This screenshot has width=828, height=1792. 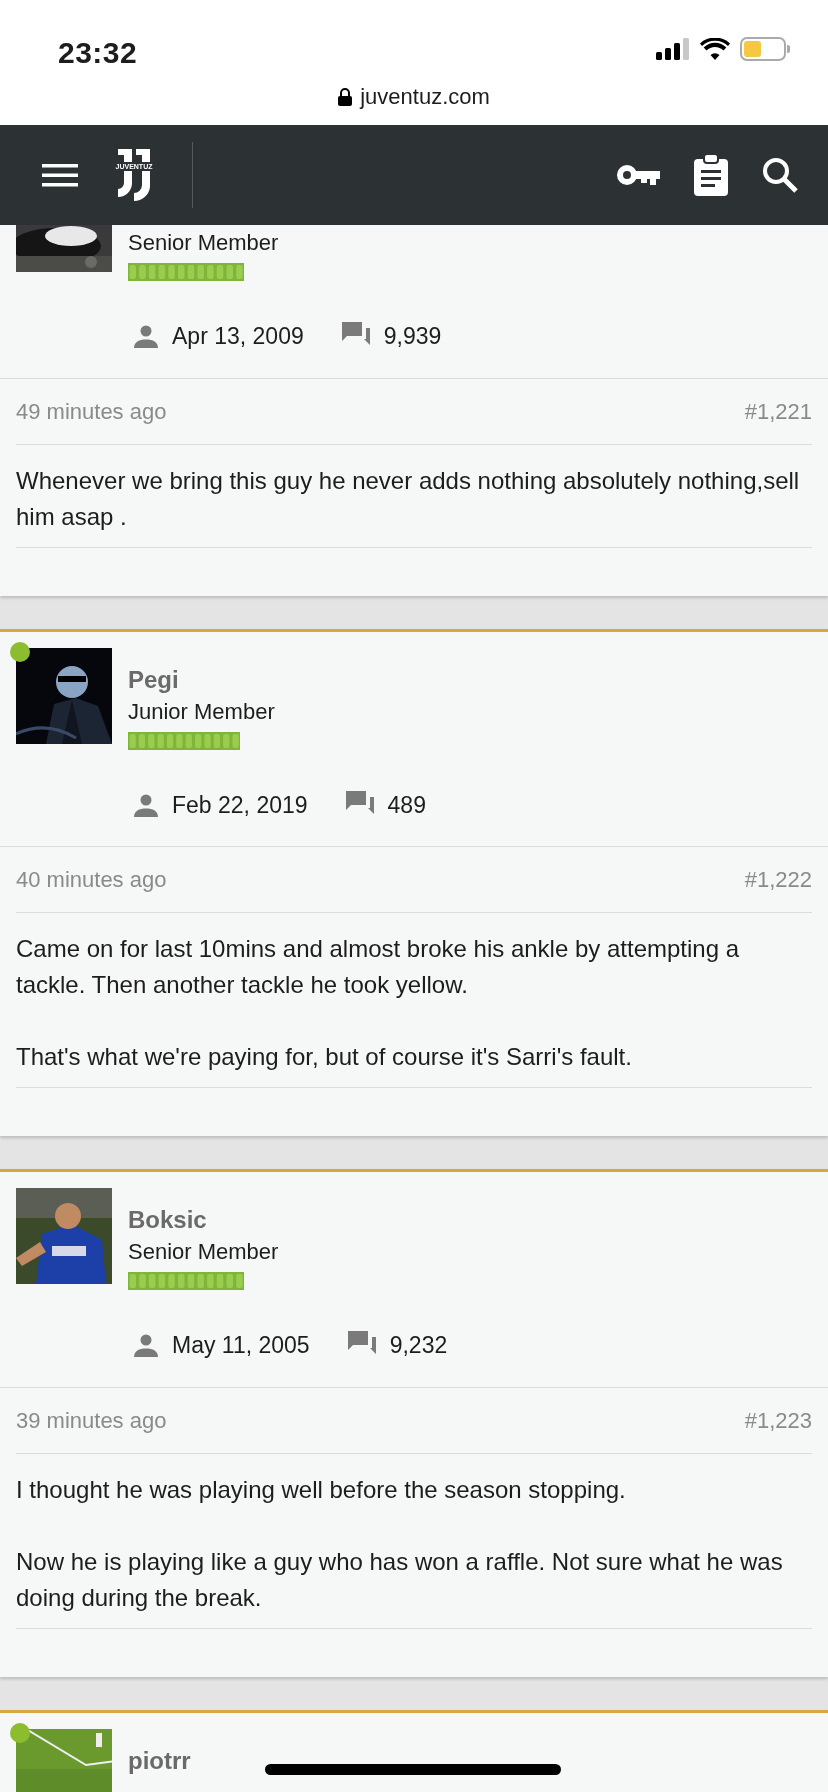 What do you see at coordinates (425, 96) in the screenshot?
I see `address-bar-url: juventuz.com` at bounding box center [425, 96].